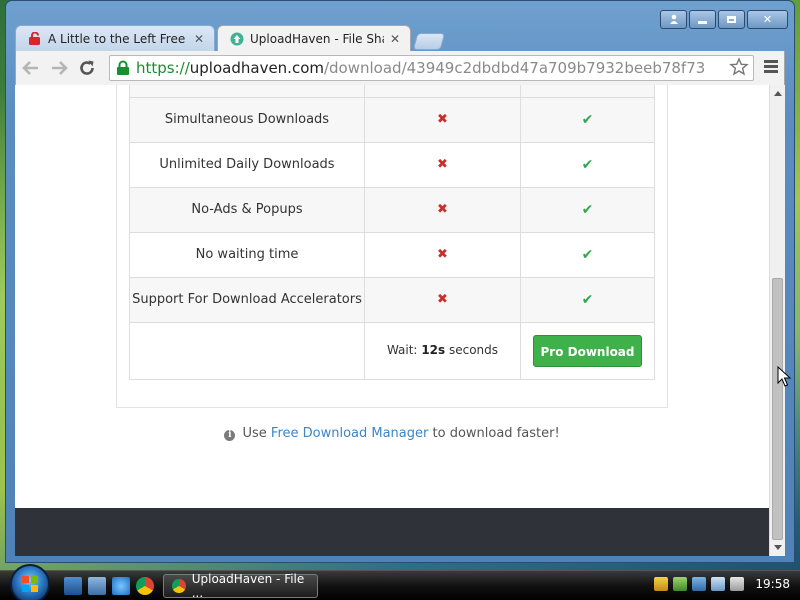  Describe the element at coordinates (123, 67) in the screenshot. I see `secure-lock-icon` at that location.